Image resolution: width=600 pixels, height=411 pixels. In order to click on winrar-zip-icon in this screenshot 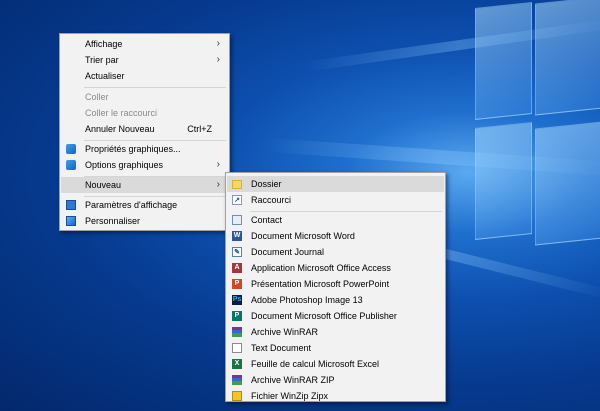, I will do `click(237, 380)`.